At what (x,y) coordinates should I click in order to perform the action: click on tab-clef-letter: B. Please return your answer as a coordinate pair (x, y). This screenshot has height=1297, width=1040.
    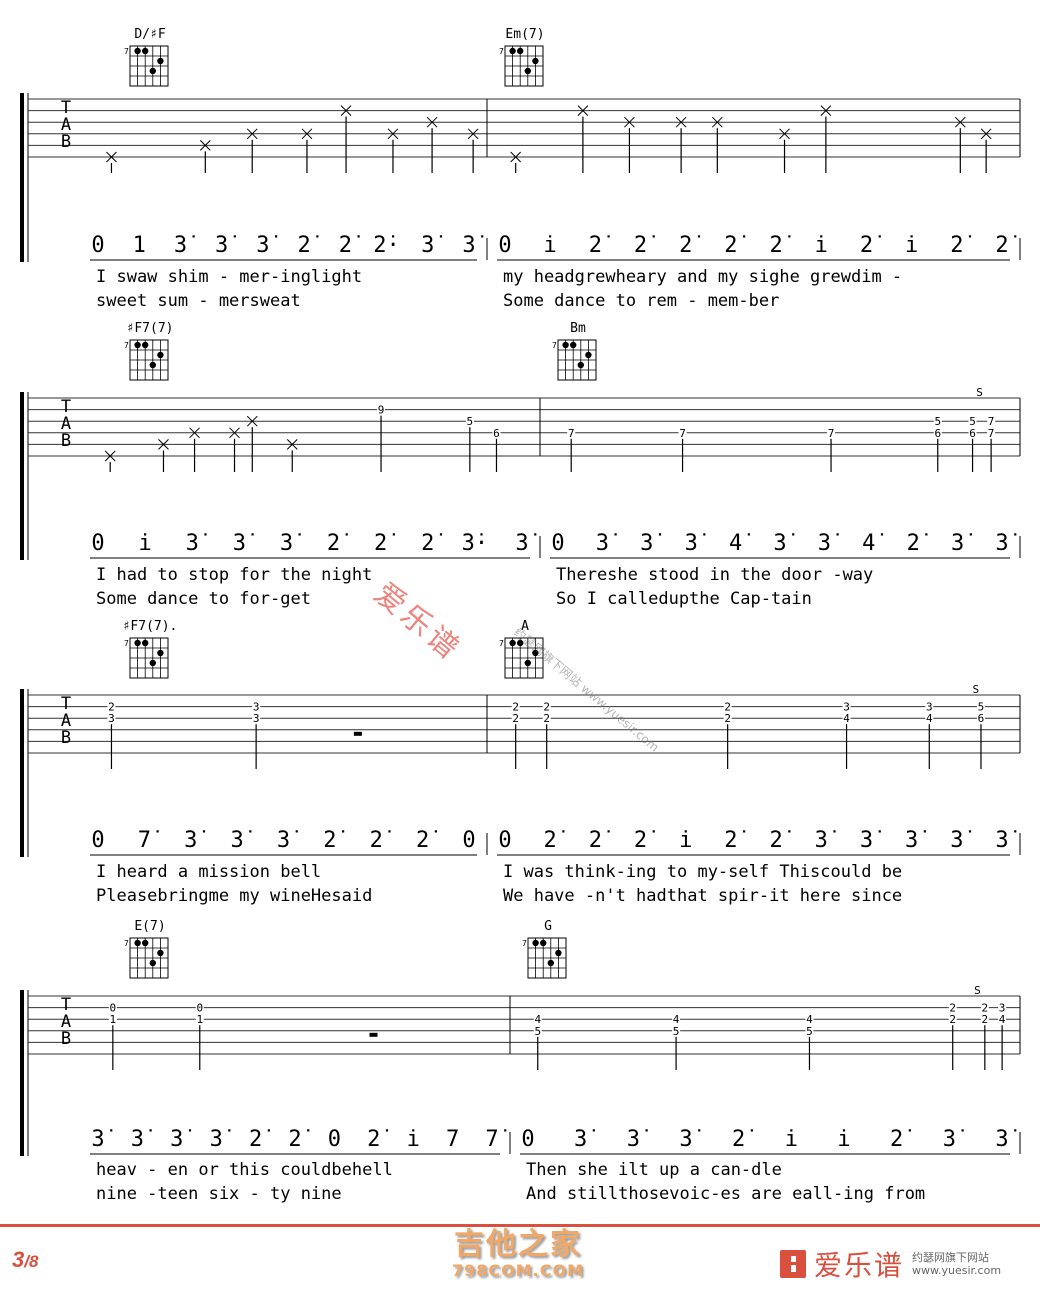
    Looking at the image, I should click on (66, 441).